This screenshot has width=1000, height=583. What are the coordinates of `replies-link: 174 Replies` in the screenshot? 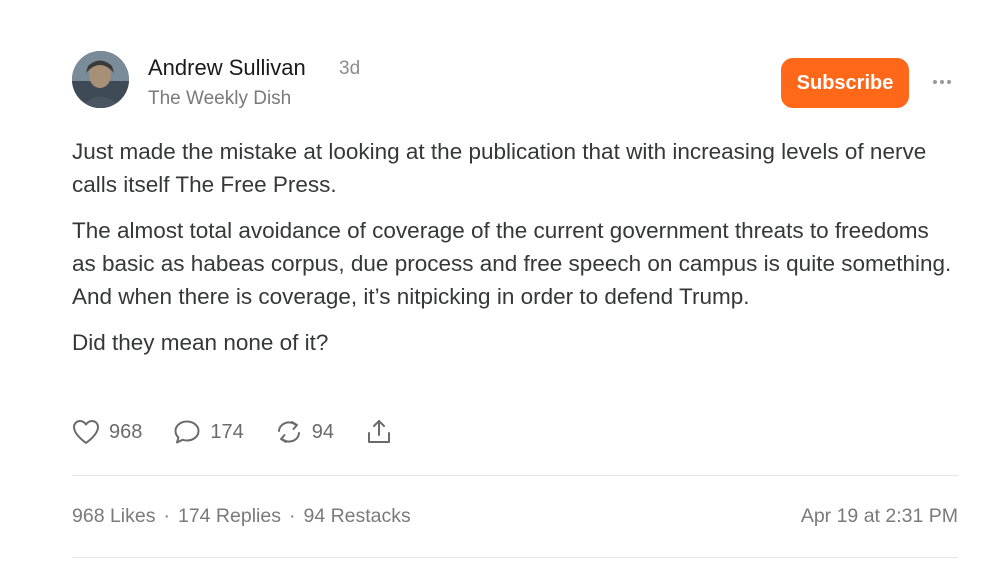 It's located at (229, 516).